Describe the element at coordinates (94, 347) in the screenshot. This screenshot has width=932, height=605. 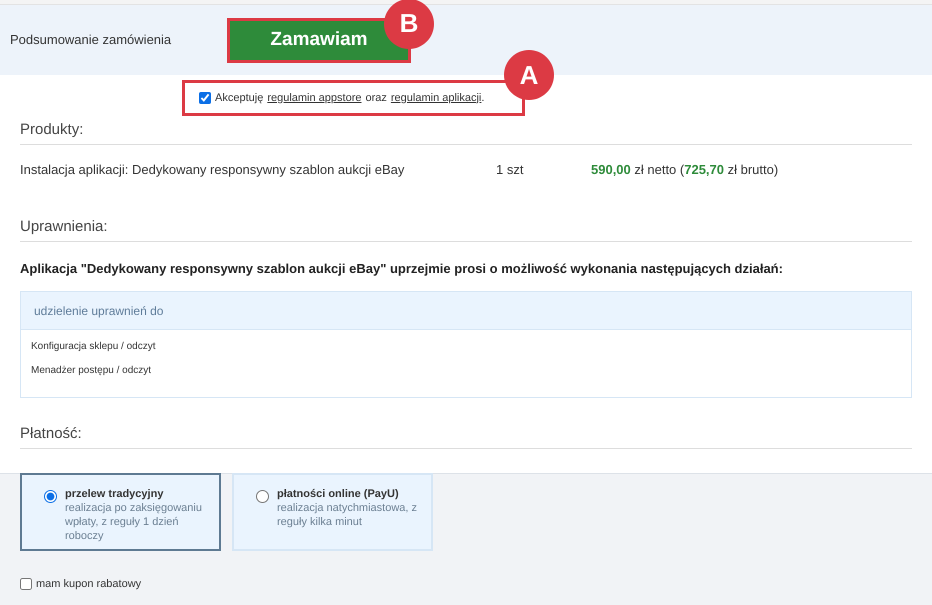
I see `permission-row-text: Konfiguracja sklepu / odczyt` at that location.